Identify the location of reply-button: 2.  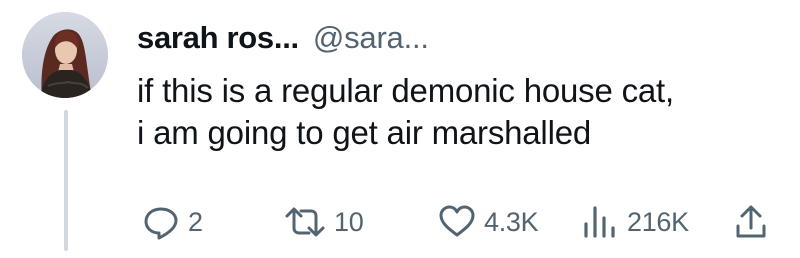
(172, 222).